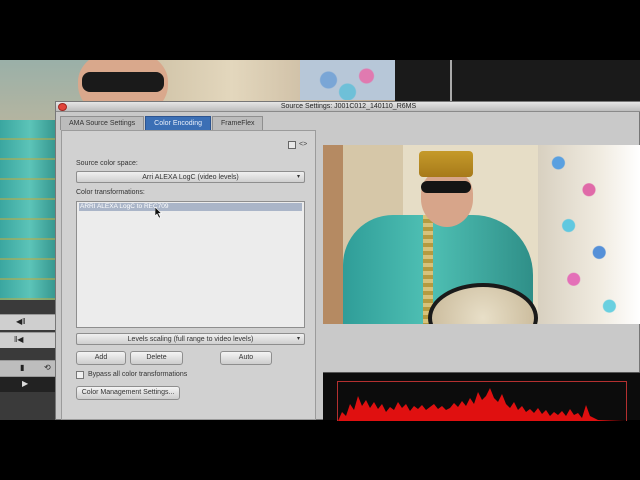 Image resolution: width=640 pixels, height=480 pixels. Describe the element at coordinates (589, 234) in the screenshot. I see `preview-decorations` at that location.